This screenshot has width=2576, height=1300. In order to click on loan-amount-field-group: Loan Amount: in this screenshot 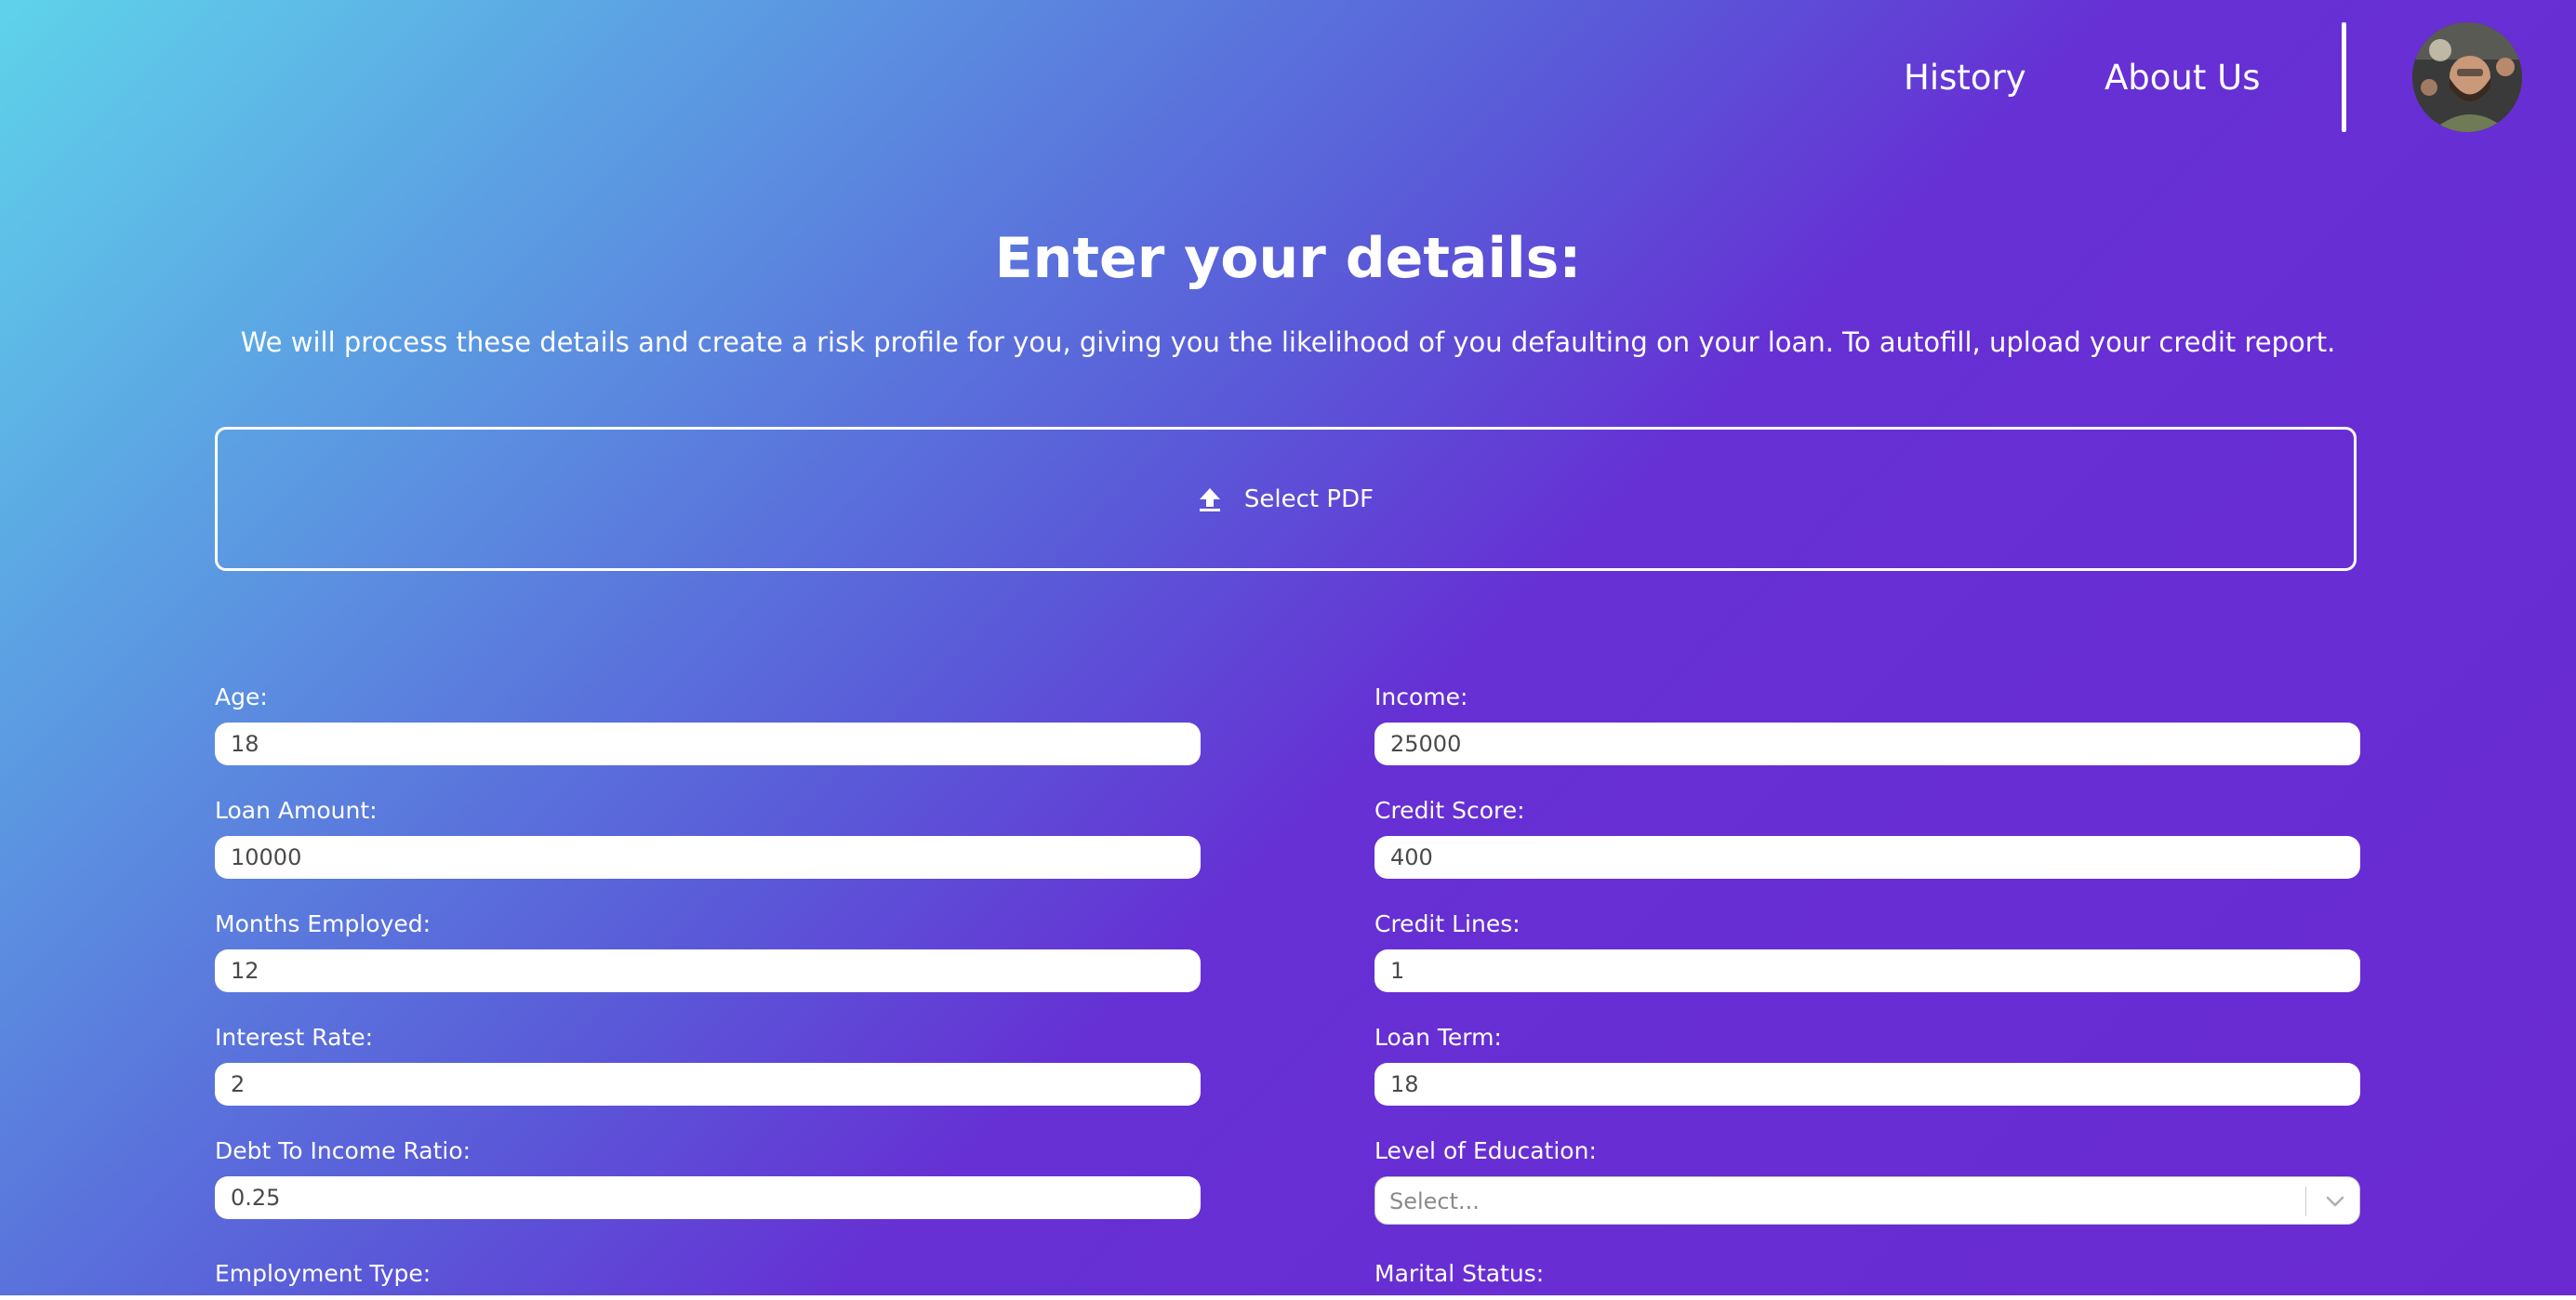, I will do `click(708, 837)`.